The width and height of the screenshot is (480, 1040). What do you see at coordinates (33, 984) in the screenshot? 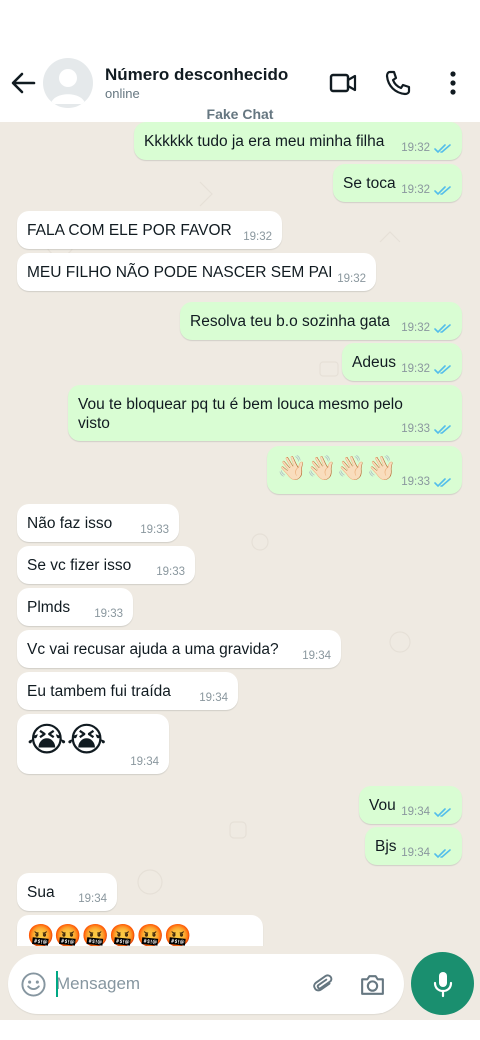
I see `emoji-icon` at bounding box center [33, 984].